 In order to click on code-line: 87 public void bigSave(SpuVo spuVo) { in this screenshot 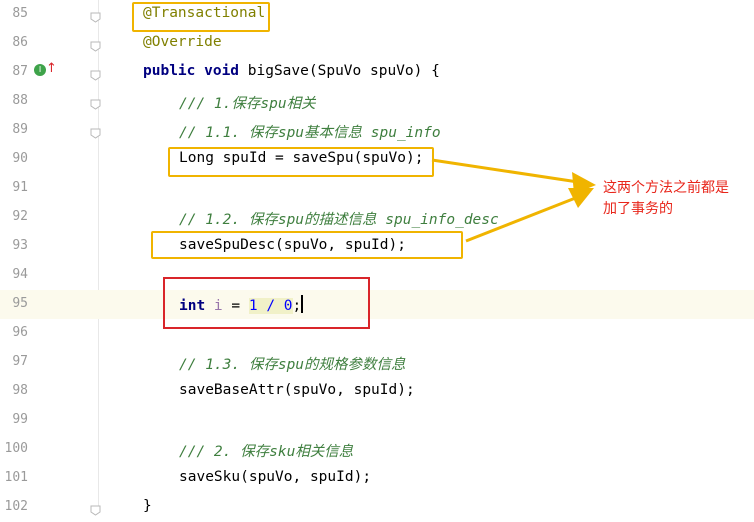, I will do `click(377, 72)`.